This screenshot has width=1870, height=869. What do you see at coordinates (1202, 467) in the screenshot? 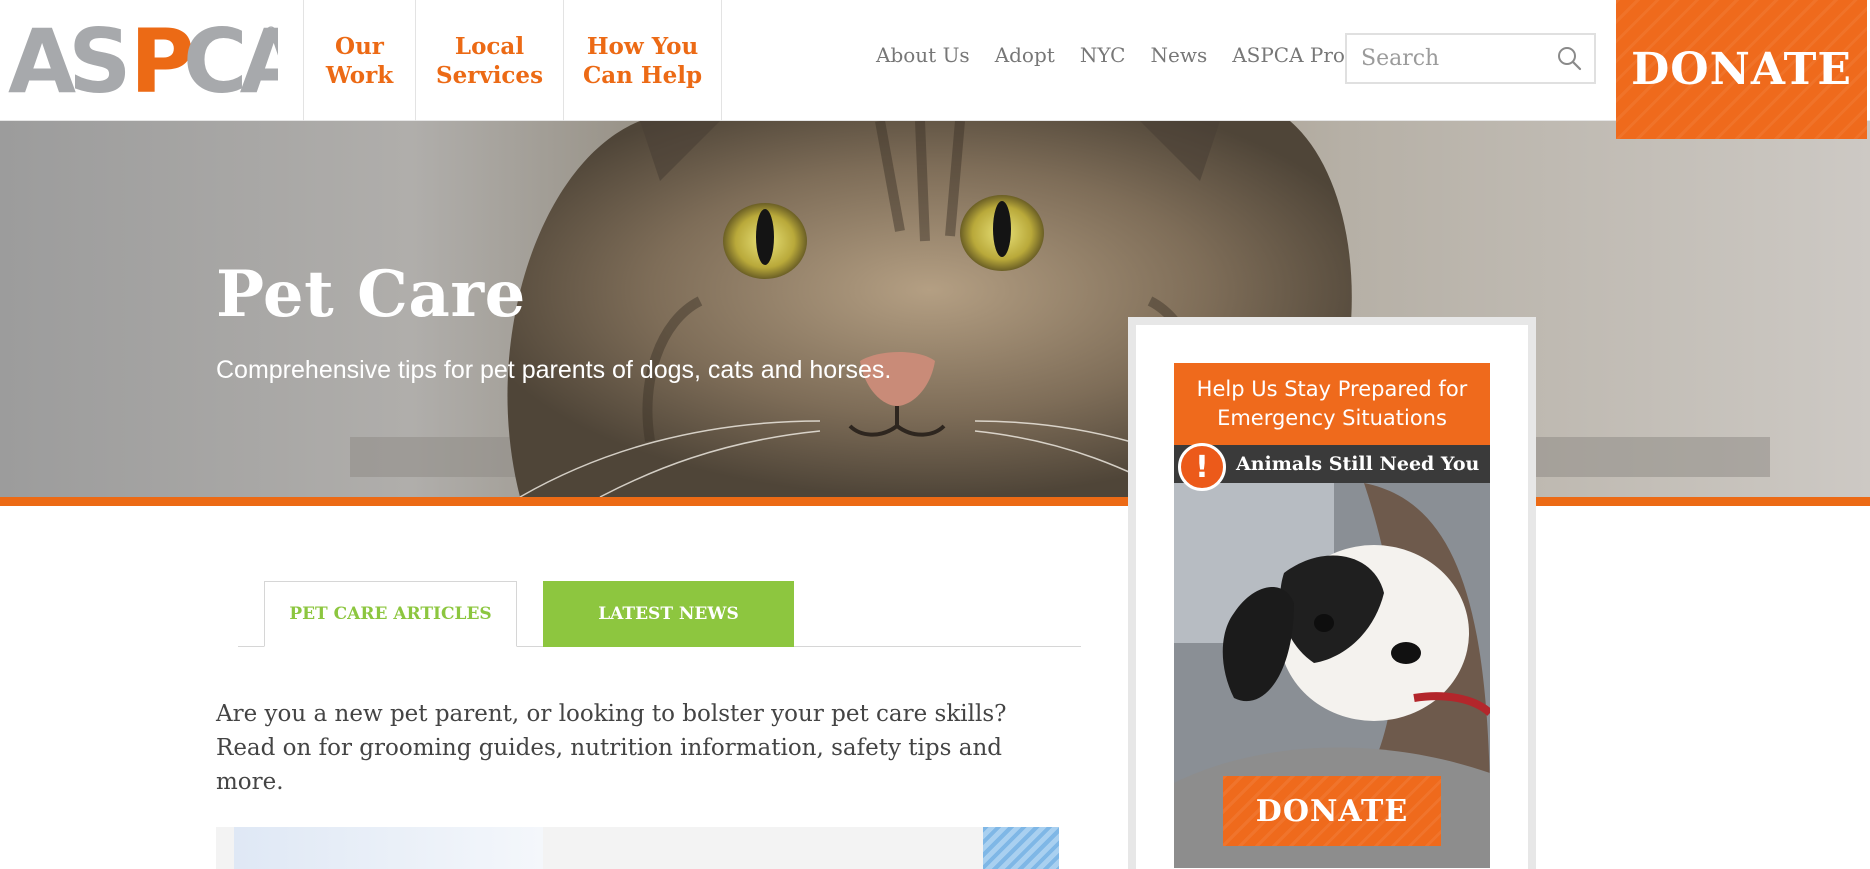
I see `alert-icon: !` at bounding box center [1202, 467].